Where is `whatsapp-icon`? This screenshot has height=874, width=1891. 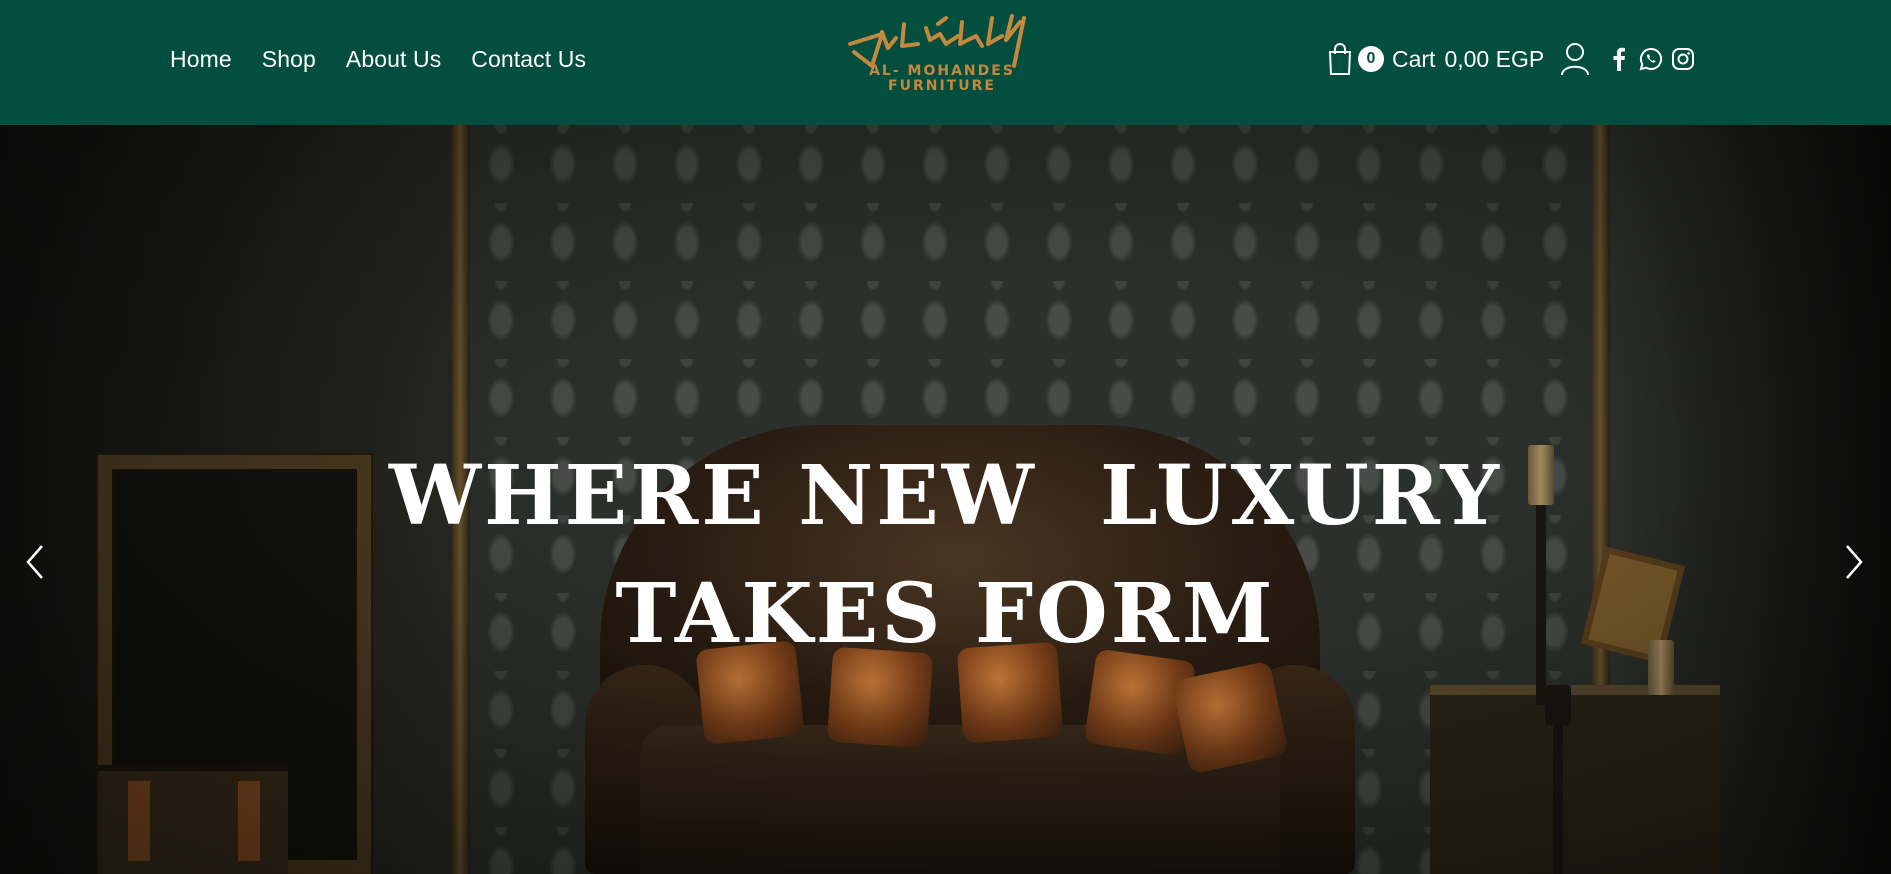 whatsapp-icon is located at coordinates (1651, 59).